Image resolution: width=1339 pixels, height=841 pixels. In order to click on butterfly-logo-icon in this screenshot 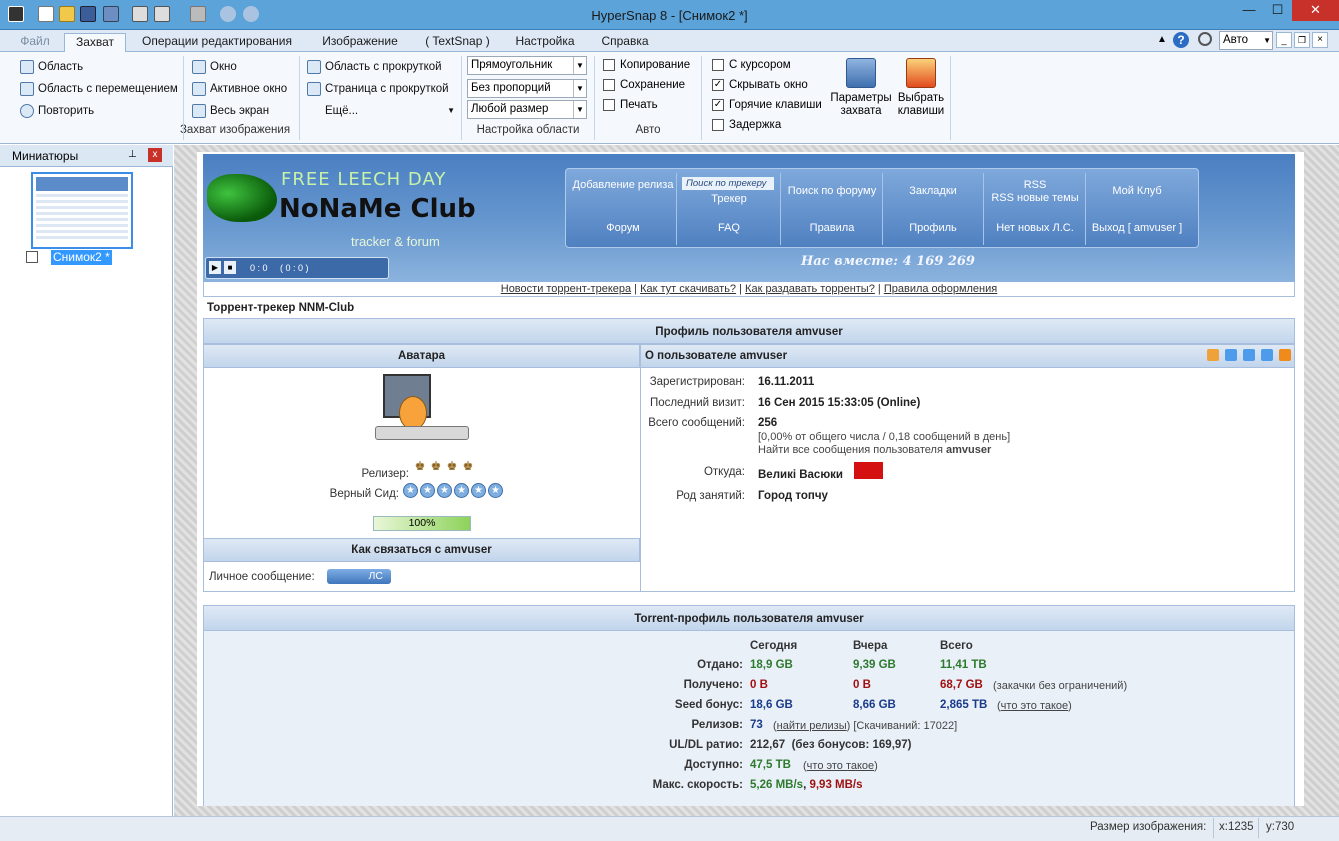, I will do `click(242, 198)`.